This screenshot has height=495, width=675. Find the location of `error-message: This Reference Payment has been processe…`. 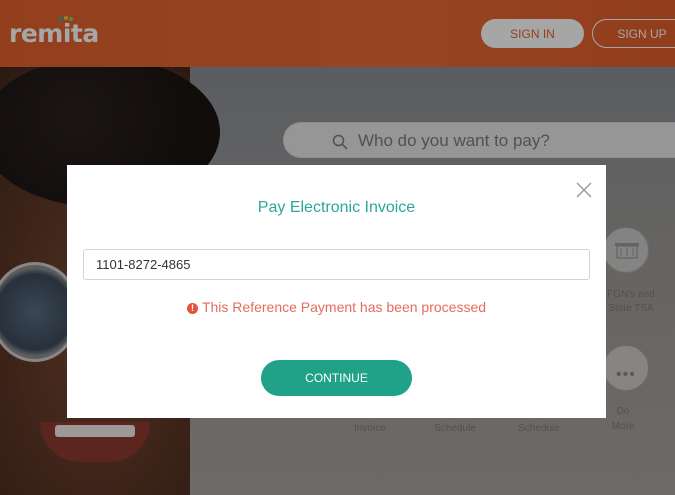

error-message: This Reference Payment has been processe… is located at coordinates (344, 307).